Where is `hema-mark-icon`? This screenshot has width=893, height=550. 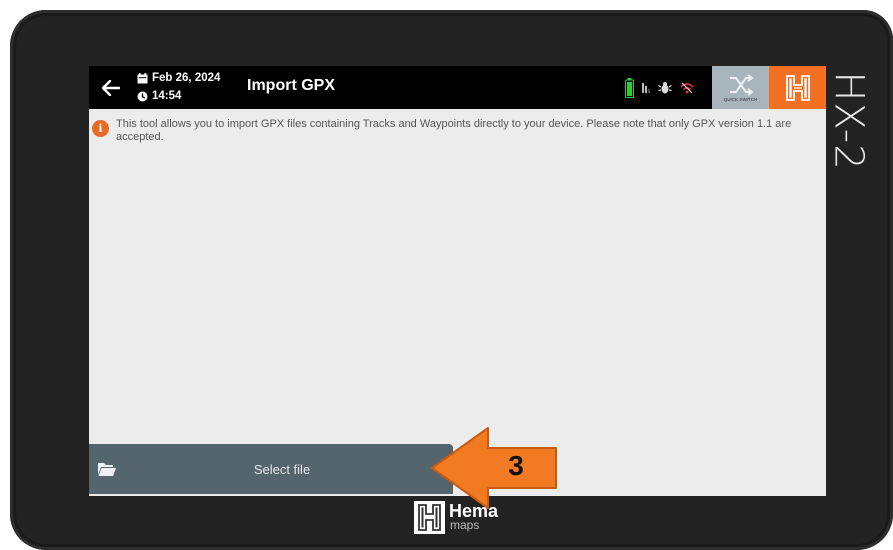
hema-mark-icon is located at coordinates (429, 517).